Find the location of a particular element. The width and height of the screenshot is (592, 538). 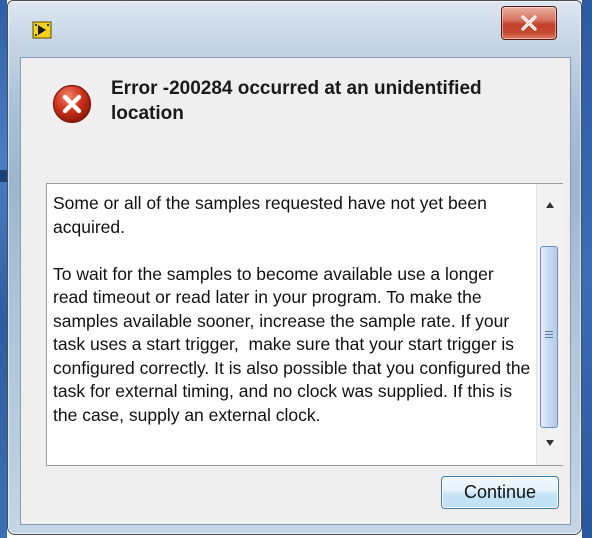

background-desktop-left is located at coordinates (3, 269).